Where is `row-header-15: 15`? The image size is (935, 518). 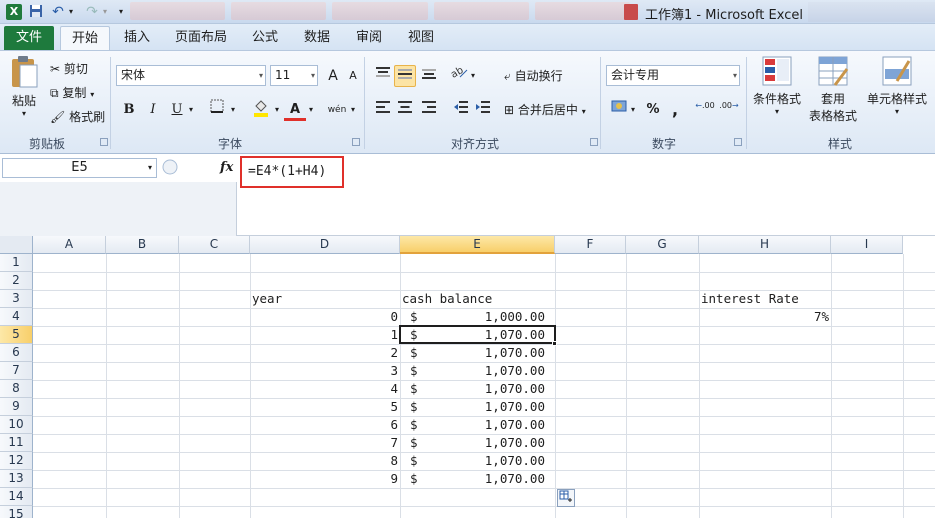
row-header-15: 15 is located at coordinates (16, 512).